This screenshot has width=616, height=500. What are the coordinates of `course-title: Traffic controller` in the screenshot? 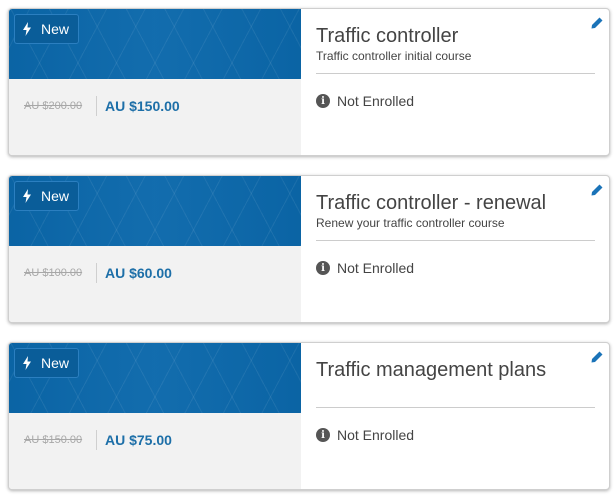 It's located at (387, 36).